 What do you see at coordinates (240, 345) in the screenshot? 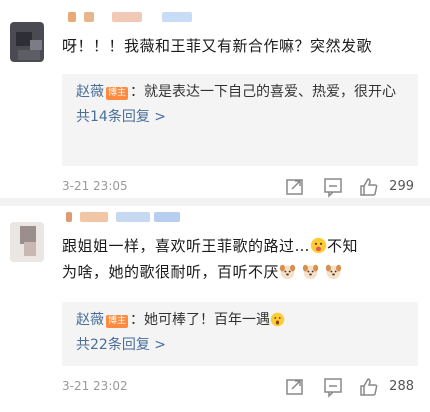
I see `reply-count-link: 共22条回复 >` at bounding box center [240, 345].